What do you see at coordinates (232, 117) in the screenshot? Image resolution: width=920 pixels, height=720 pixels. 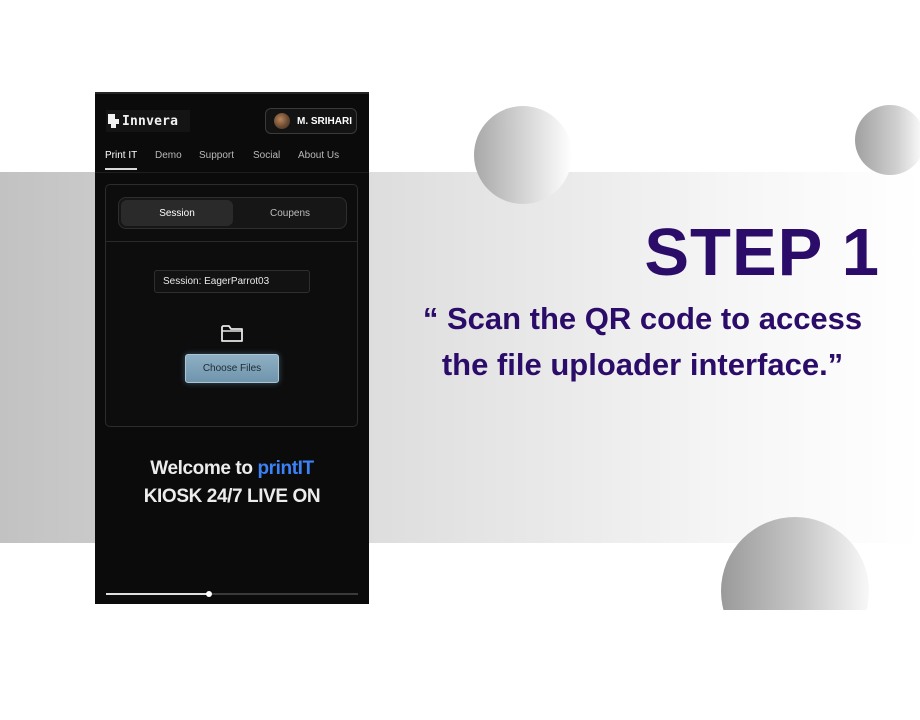 I see `top-bar: Innvera M. SRIHARI` at bounding box center [232, 117].